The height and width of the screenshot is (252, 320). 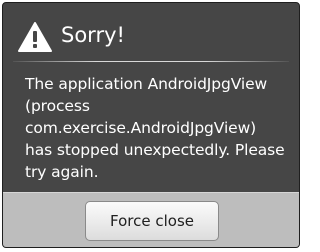 I want to click on title-divider, so click(x=151, y=61).